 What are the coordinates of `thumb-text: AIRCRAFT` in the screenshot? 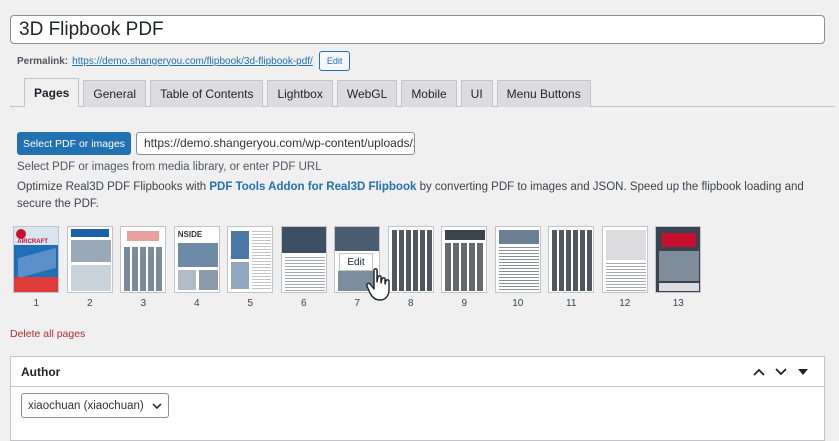 It's located at (32, 242).